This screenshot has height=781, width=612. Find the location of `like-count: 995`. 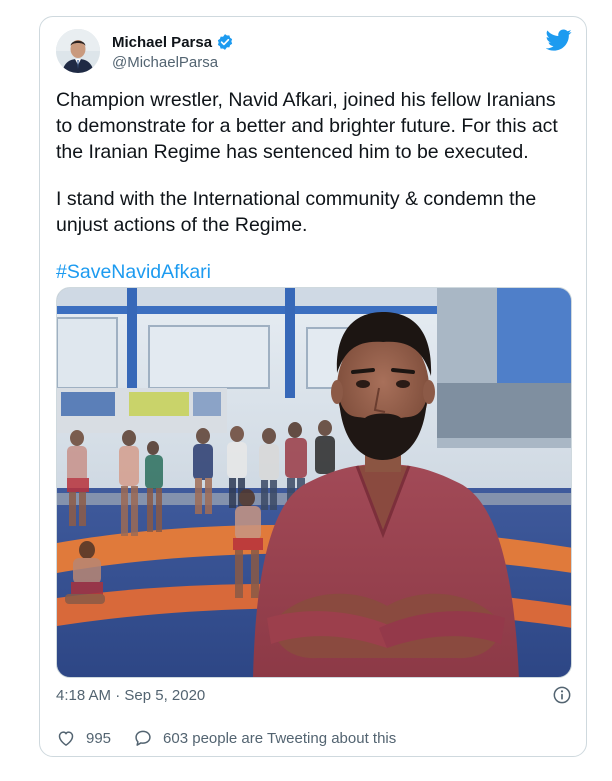

like-count: 995 is located at coordinates (99, 738).